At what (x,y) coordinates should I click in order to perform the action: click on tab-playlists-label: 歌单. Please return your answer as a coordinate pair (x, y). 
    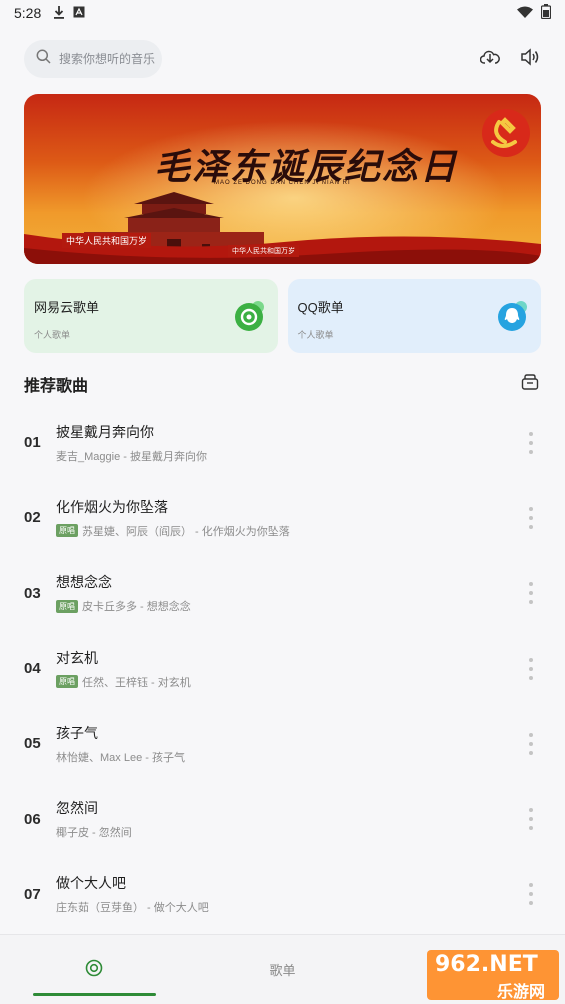
    Looking at the image, I should click on (282, 970).